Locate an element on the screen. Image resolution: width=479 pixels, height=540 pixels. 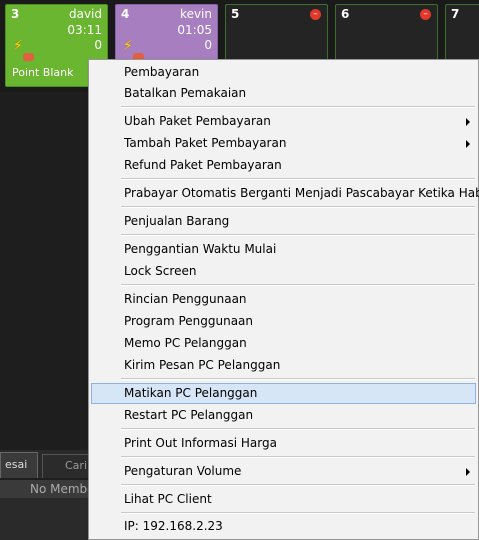
menu-item-refund-paket: Refund Paket Pembayaran is located at coordinates (283, 165).